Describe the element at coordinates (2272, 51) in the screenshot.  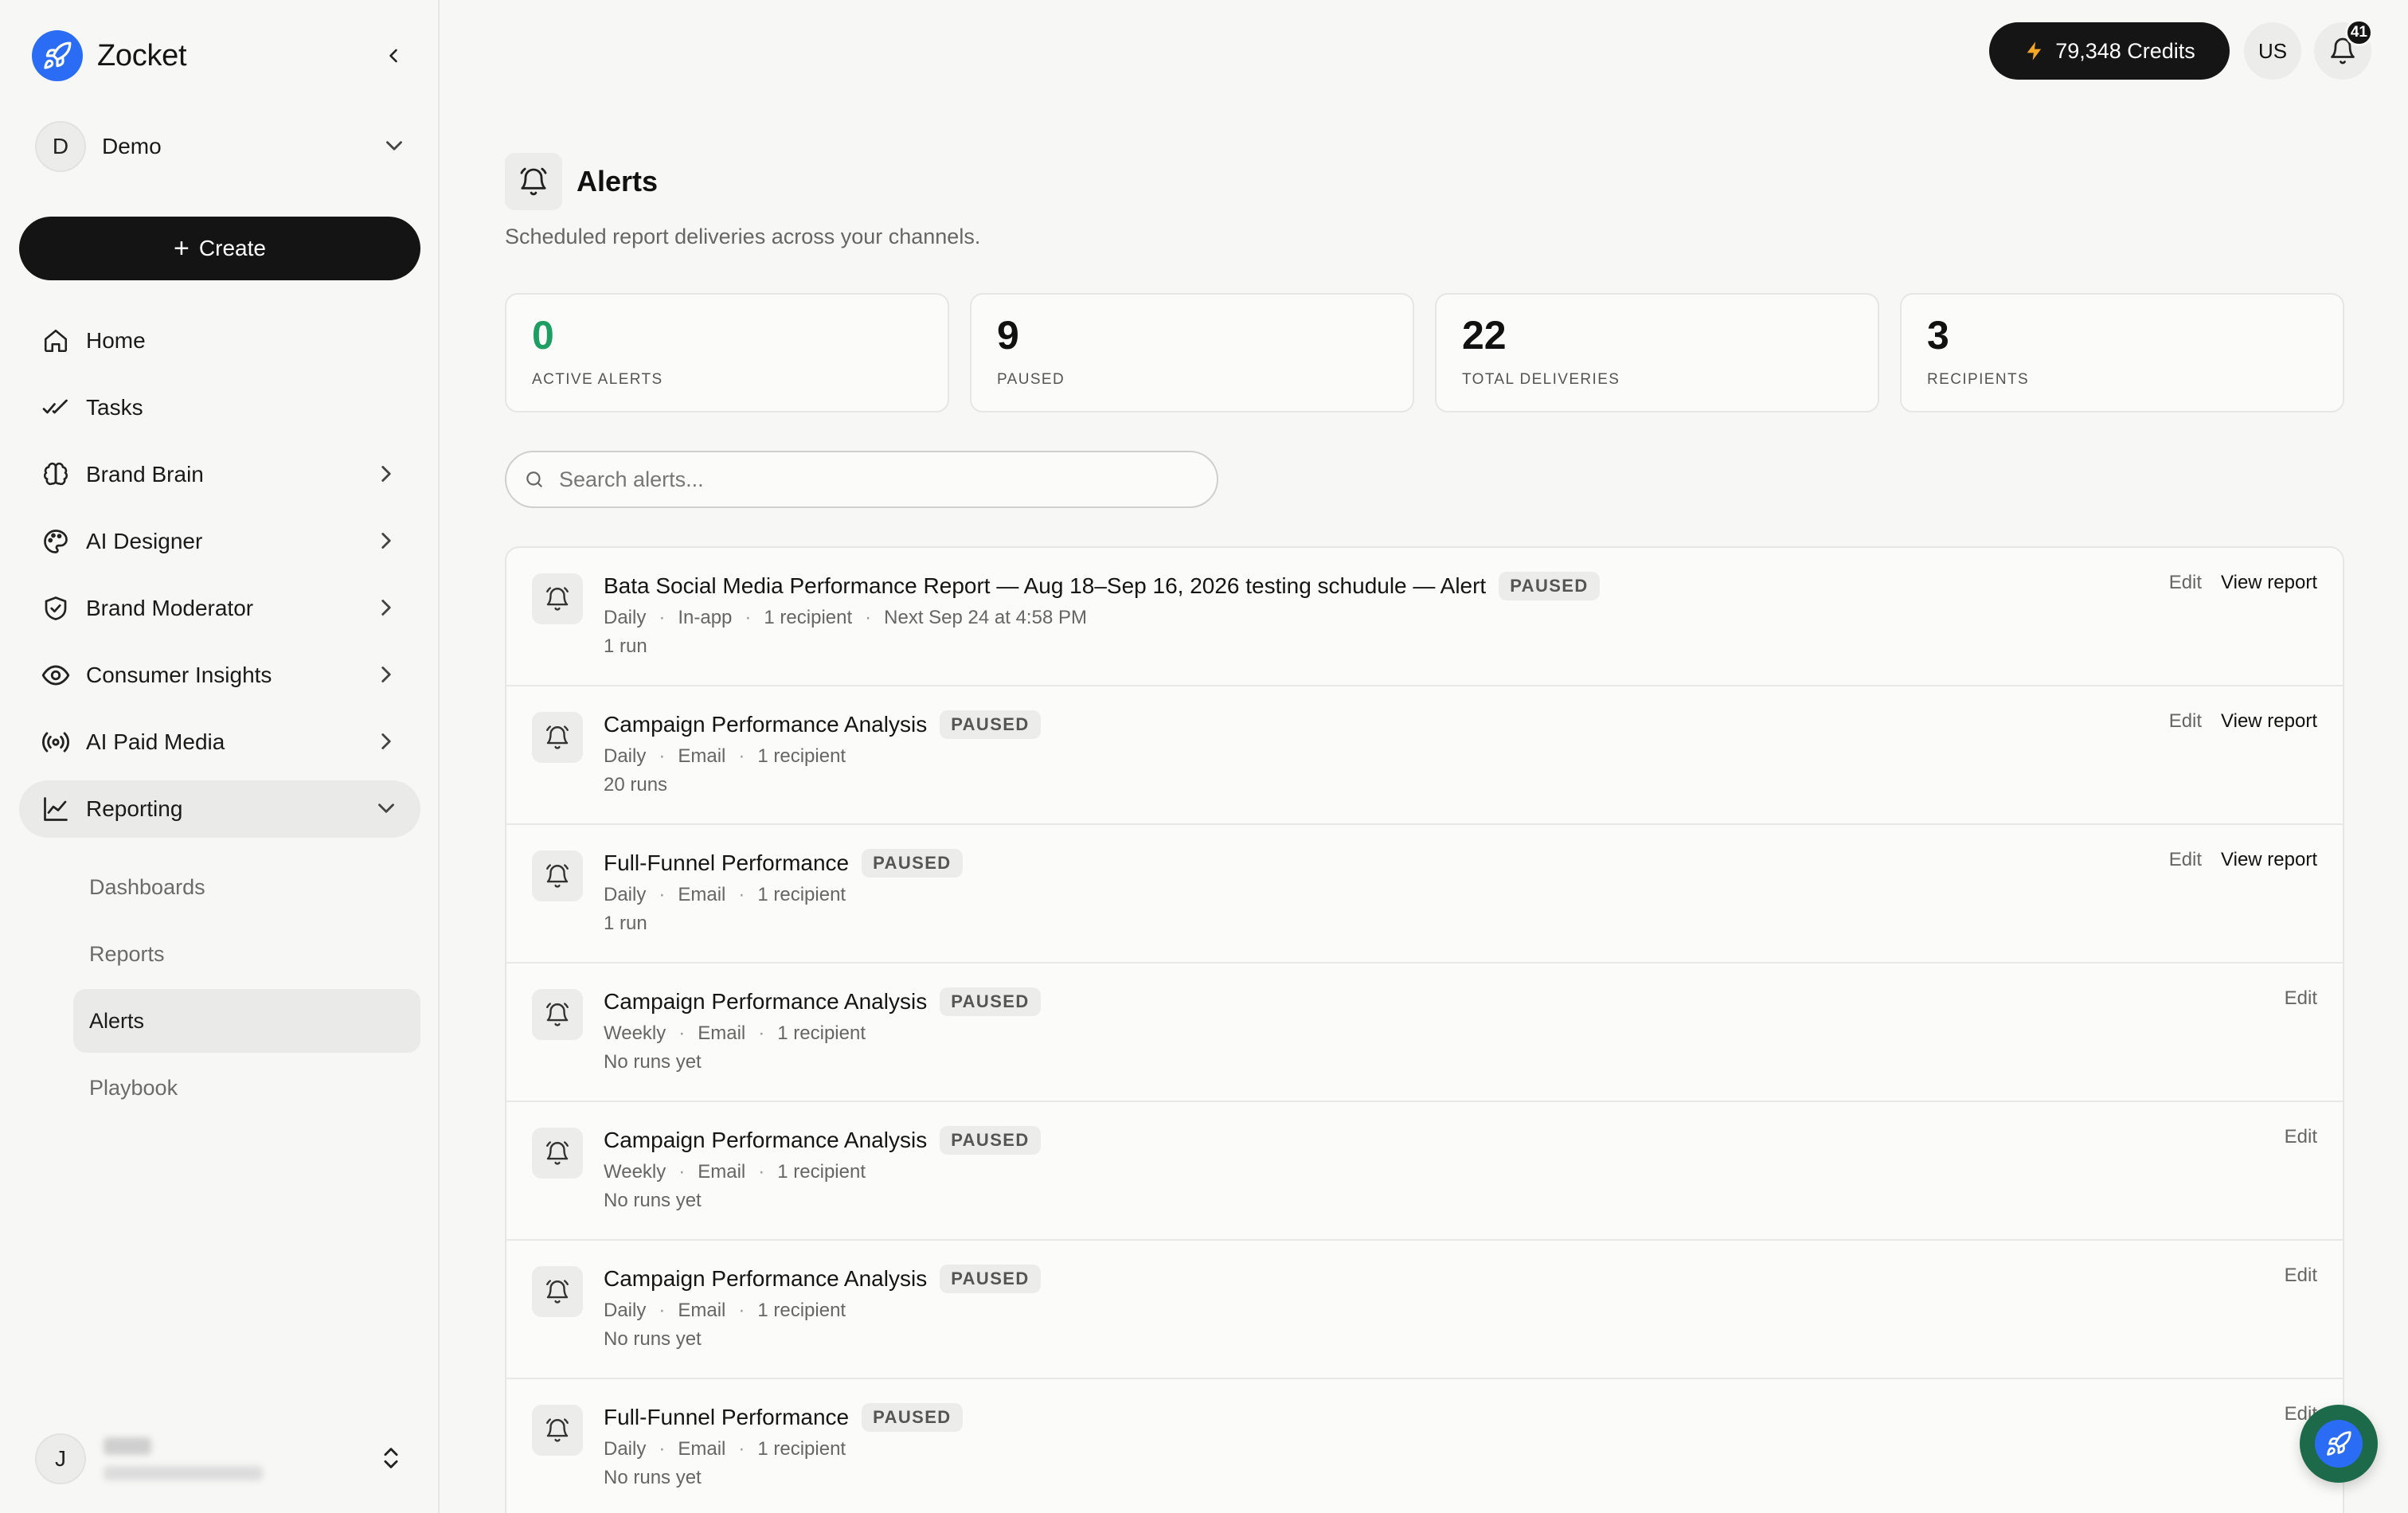
I see `account-avatar: US` at that location.